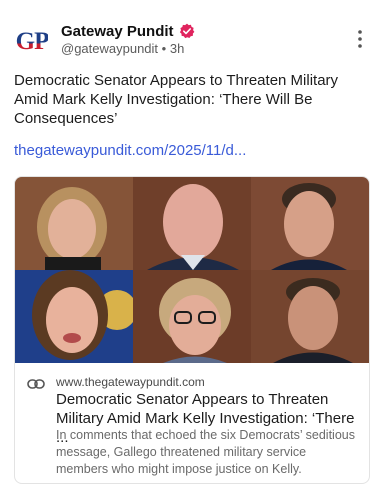 The width and height of the screenshot is (385, 500). I want to click on account-name: Gateway Pundit, so click(117, 31).